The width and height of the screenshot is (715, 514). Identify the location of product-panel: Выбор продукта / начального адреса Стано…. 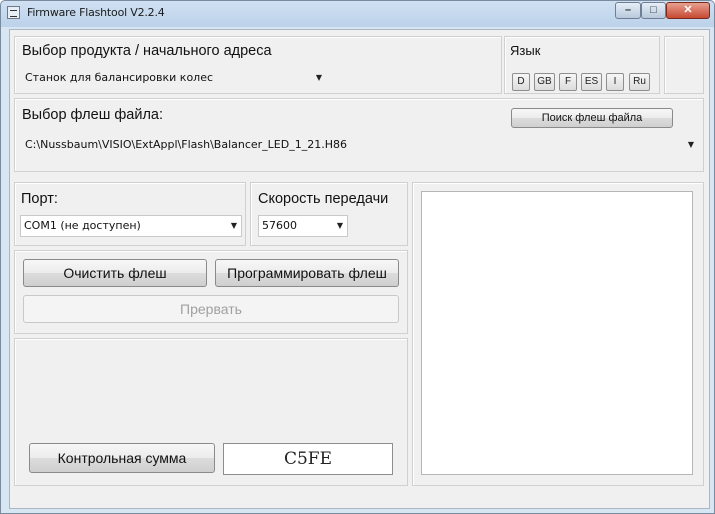
(258, 65).